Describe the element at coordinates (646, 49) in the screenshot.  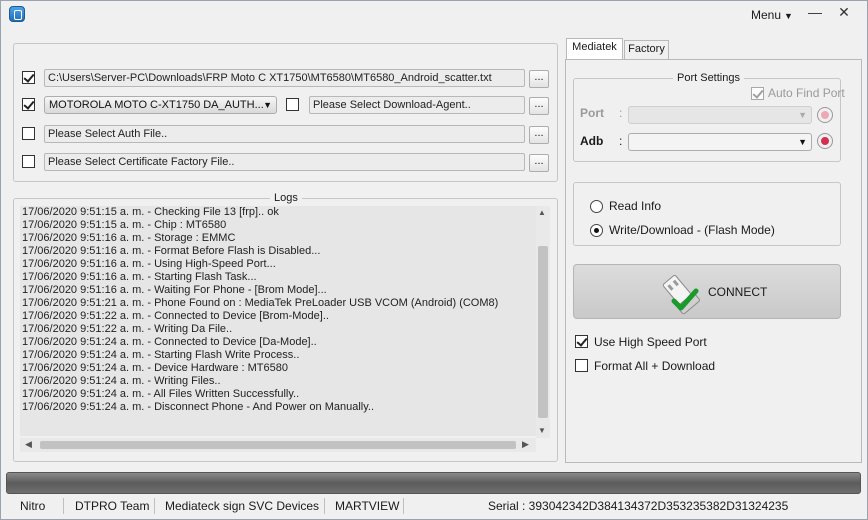
I see `tab-factory: Factory` at that location.